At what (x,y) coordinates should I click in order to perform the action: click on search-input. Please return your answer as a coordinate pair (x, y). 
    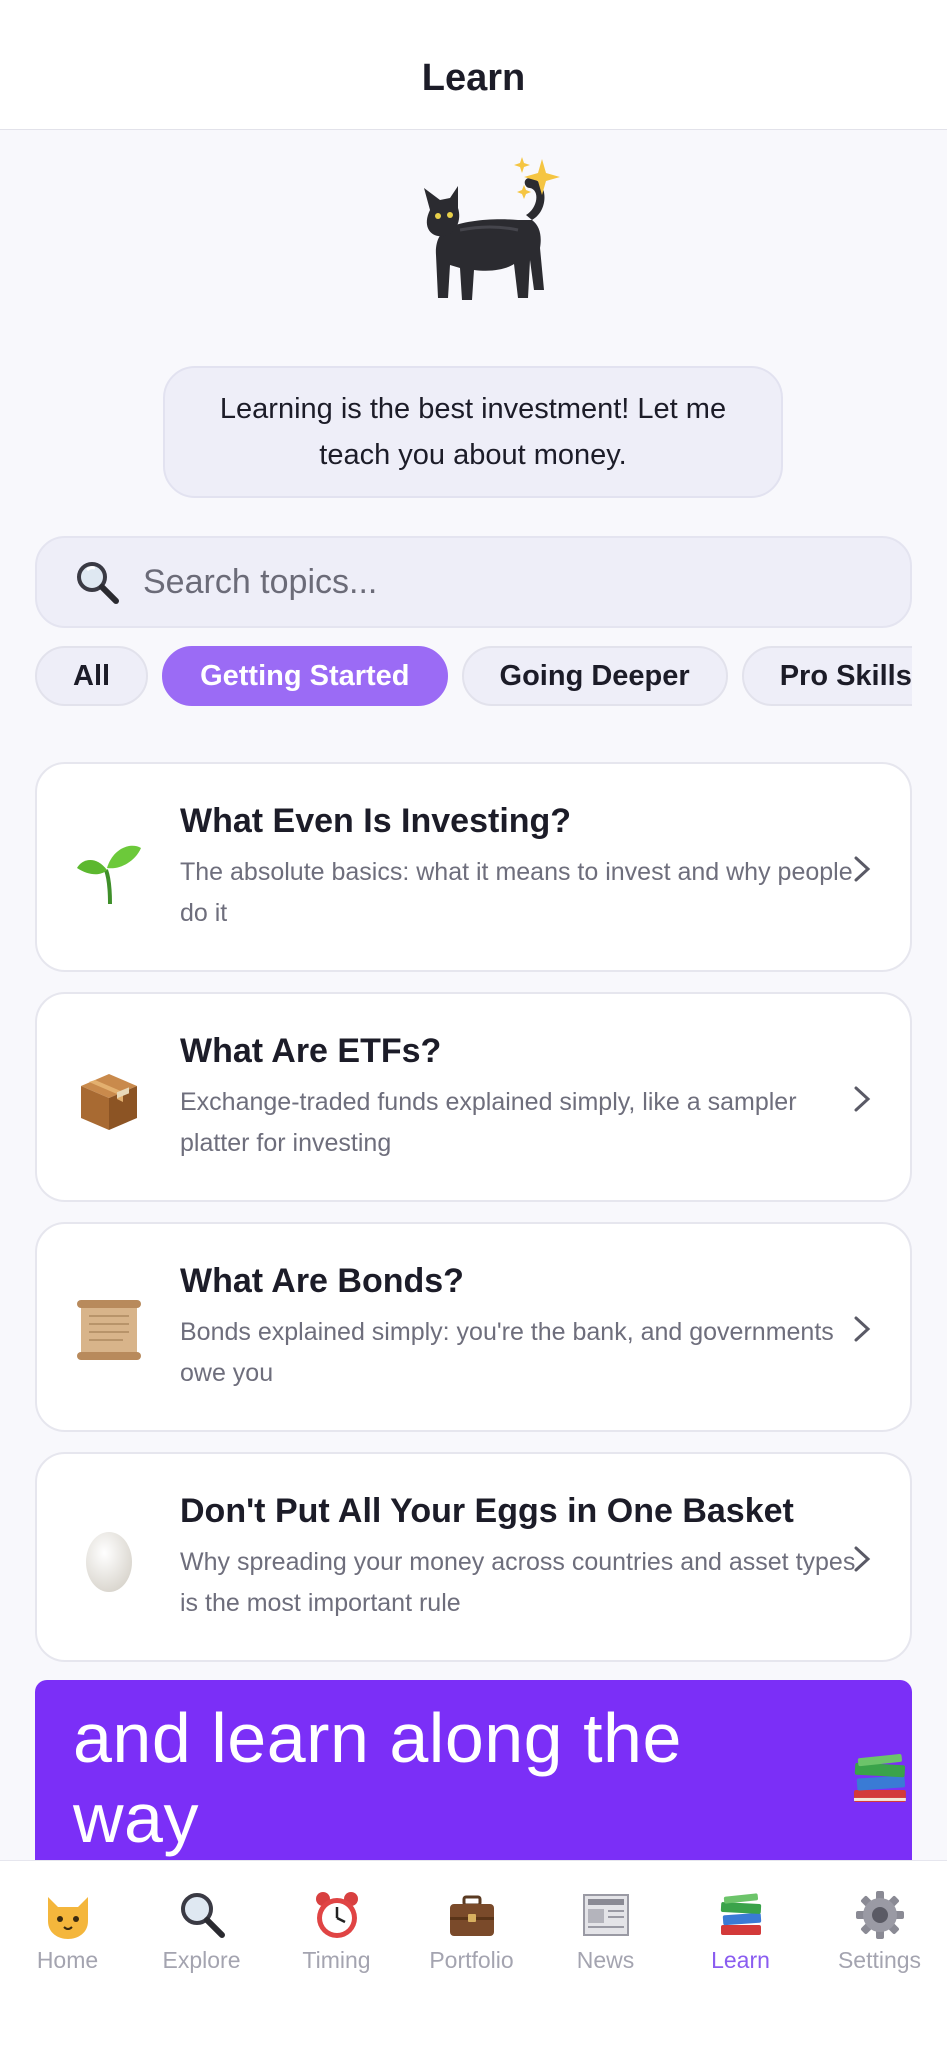
    Looking at the image, I should click on (503, 582).